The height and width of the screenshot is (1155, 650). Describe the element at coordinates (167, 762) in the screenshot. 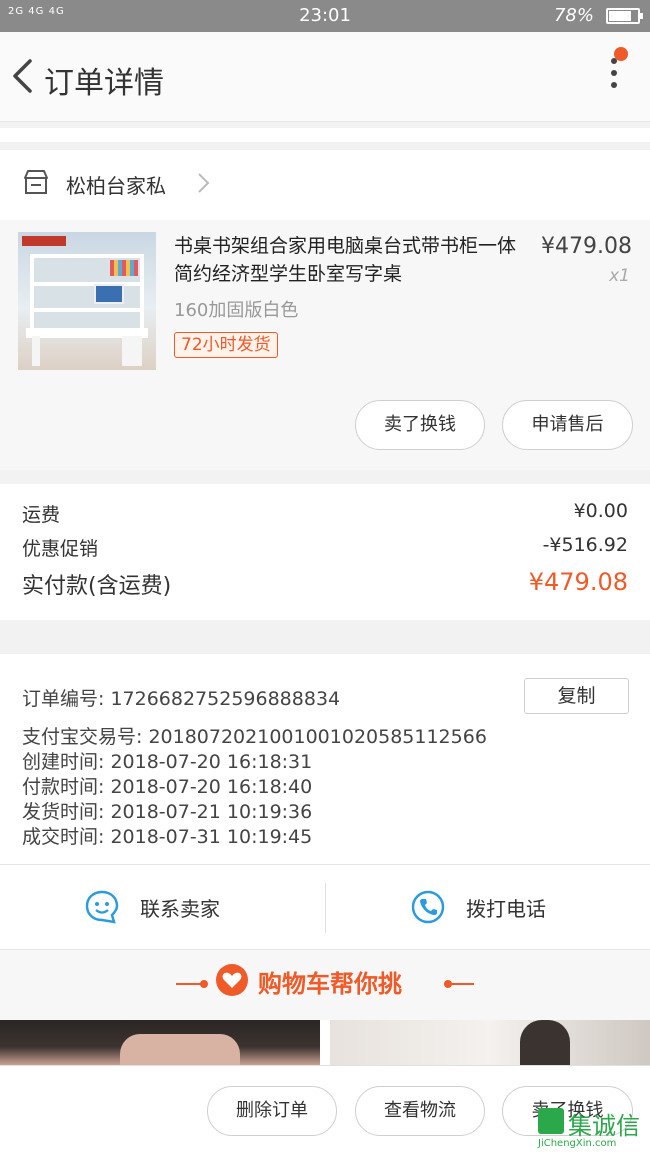

I see `created-time: 创建时间: 2018-07-20 16:18:31` at that location.